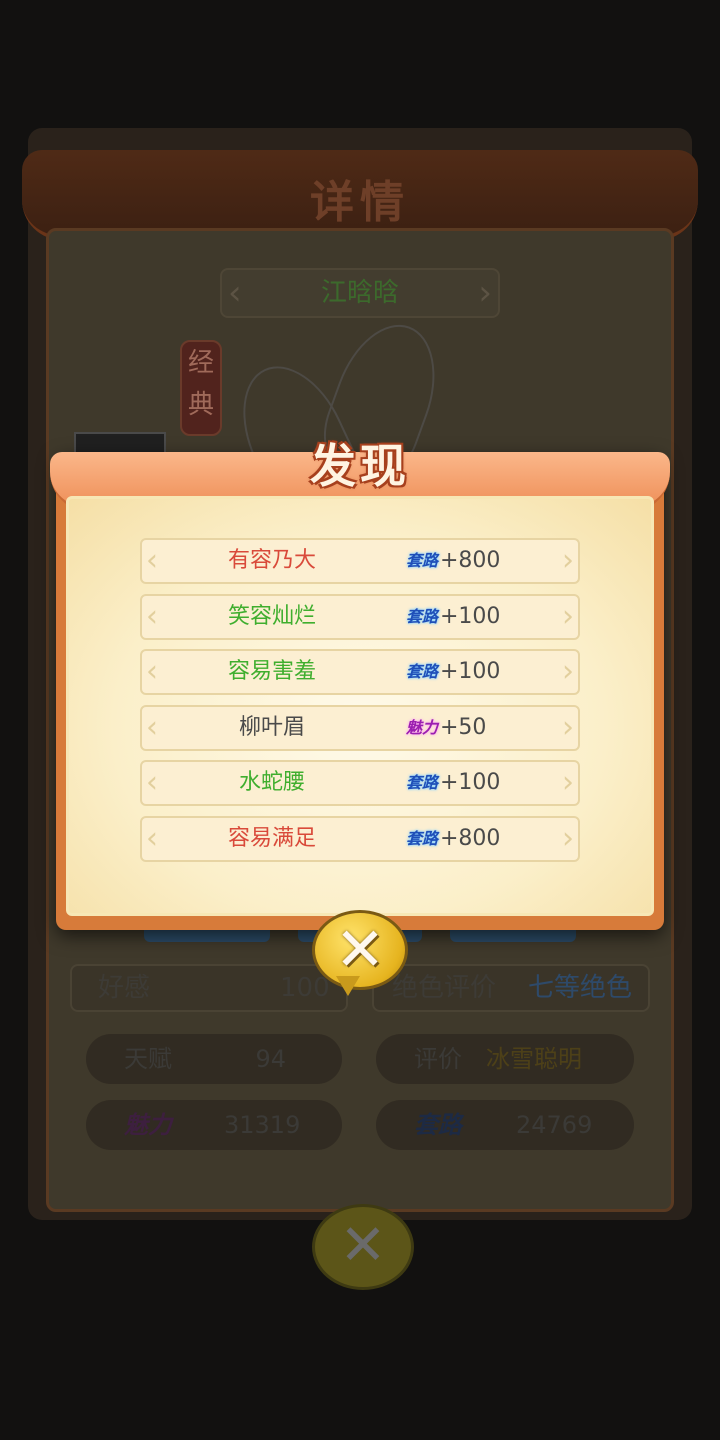  I want to click on rating-value: 冰雪聪明, so click(534, 1059).